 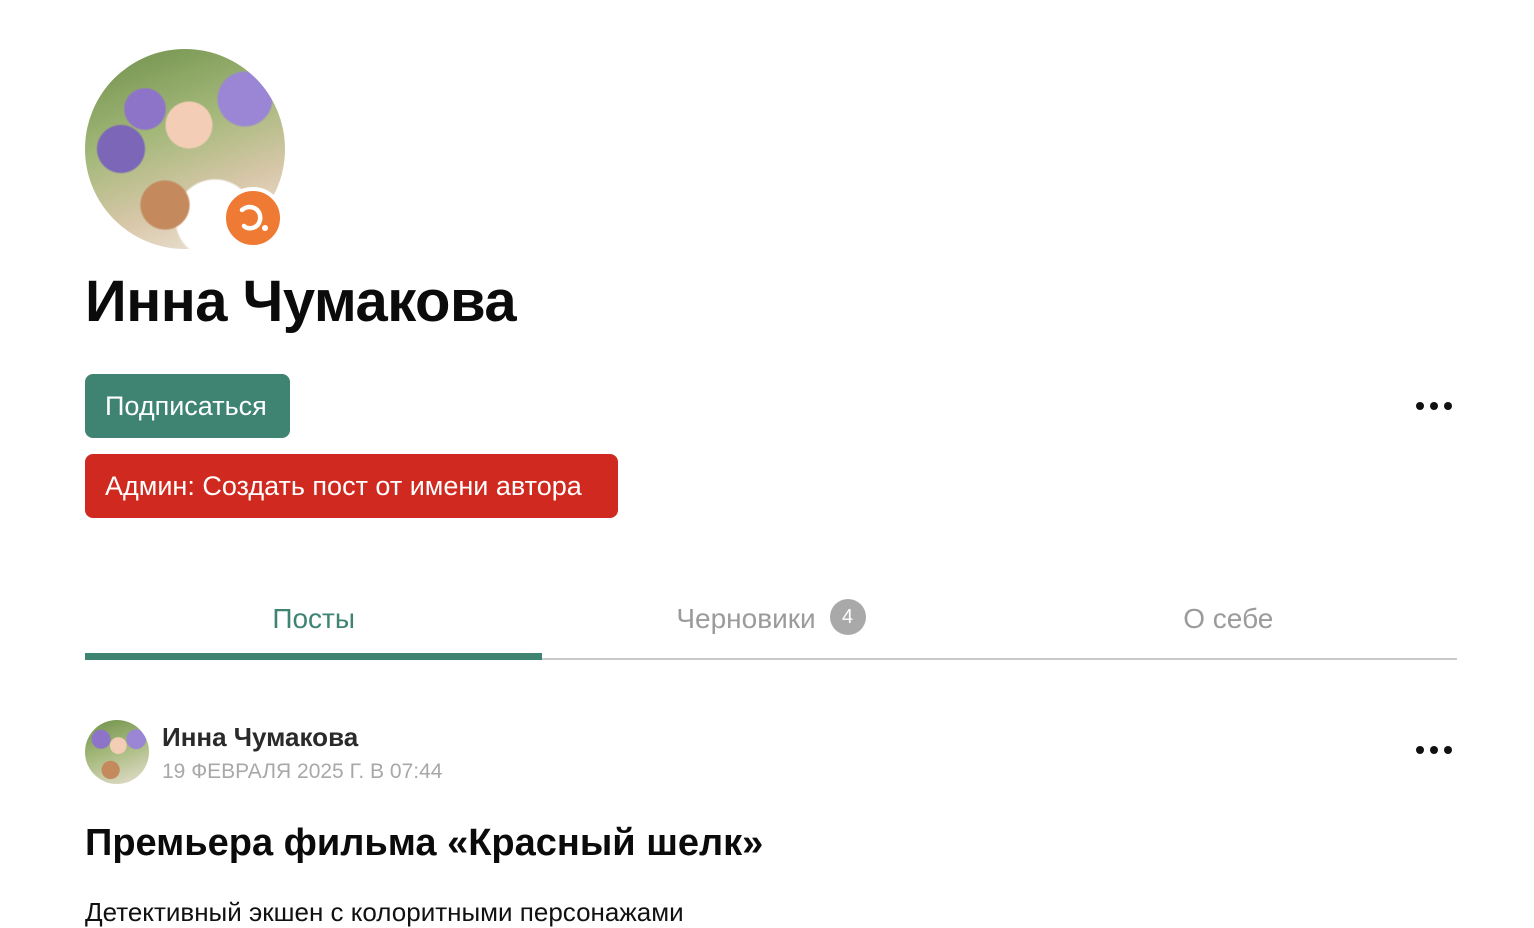 What do you see at coordinates (301, 301) in the screenshot?
I see `profile-name: Инна Чумакова` at bounding box center [301, 301].